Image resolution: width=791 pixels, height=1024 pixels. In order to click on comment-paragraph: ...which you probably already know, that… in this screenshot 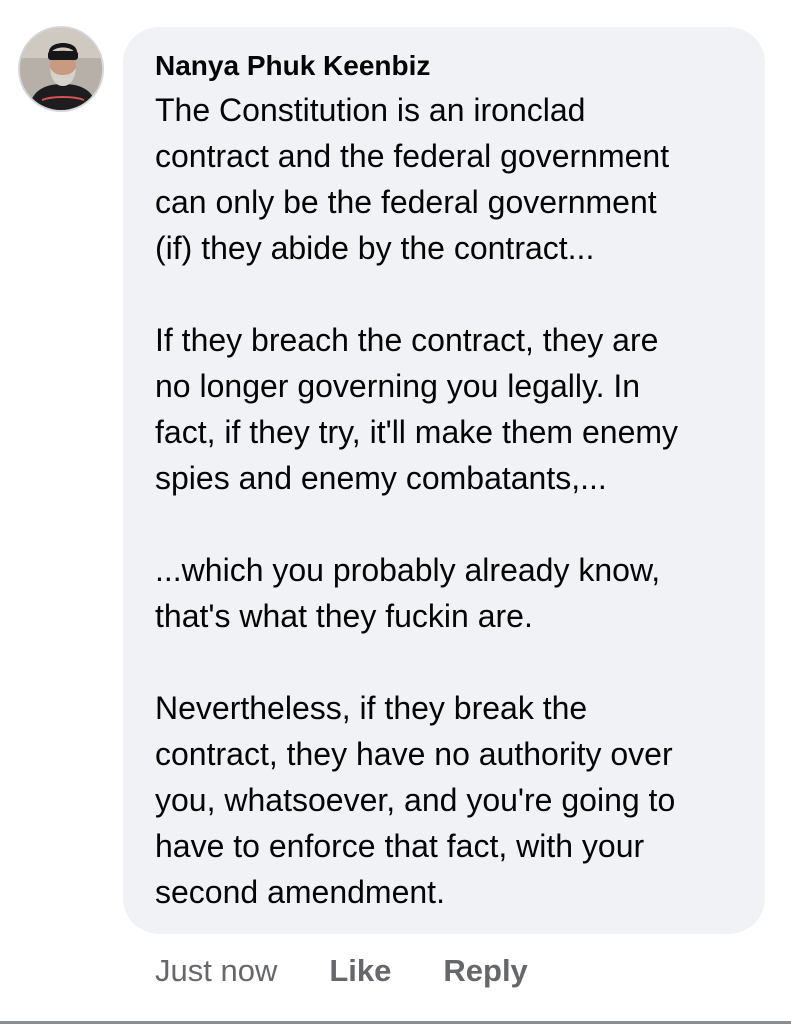, I will do `click(408, 593)`.